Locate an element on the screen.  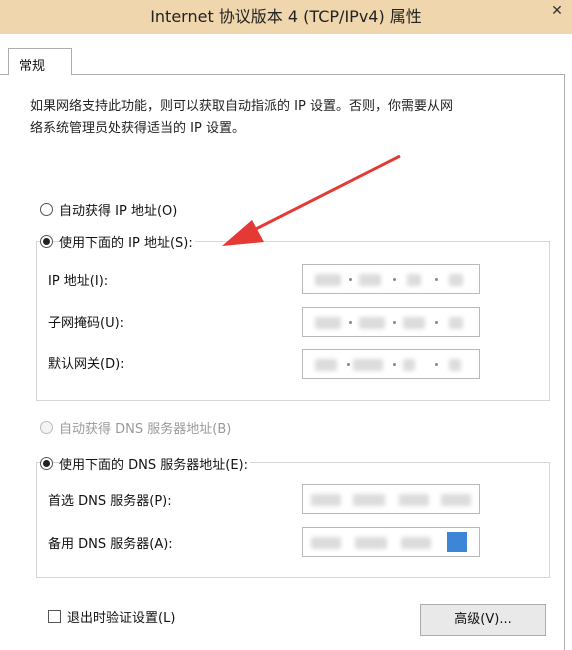
tab-general-label: 常规 is located at coordinates (32, 66).